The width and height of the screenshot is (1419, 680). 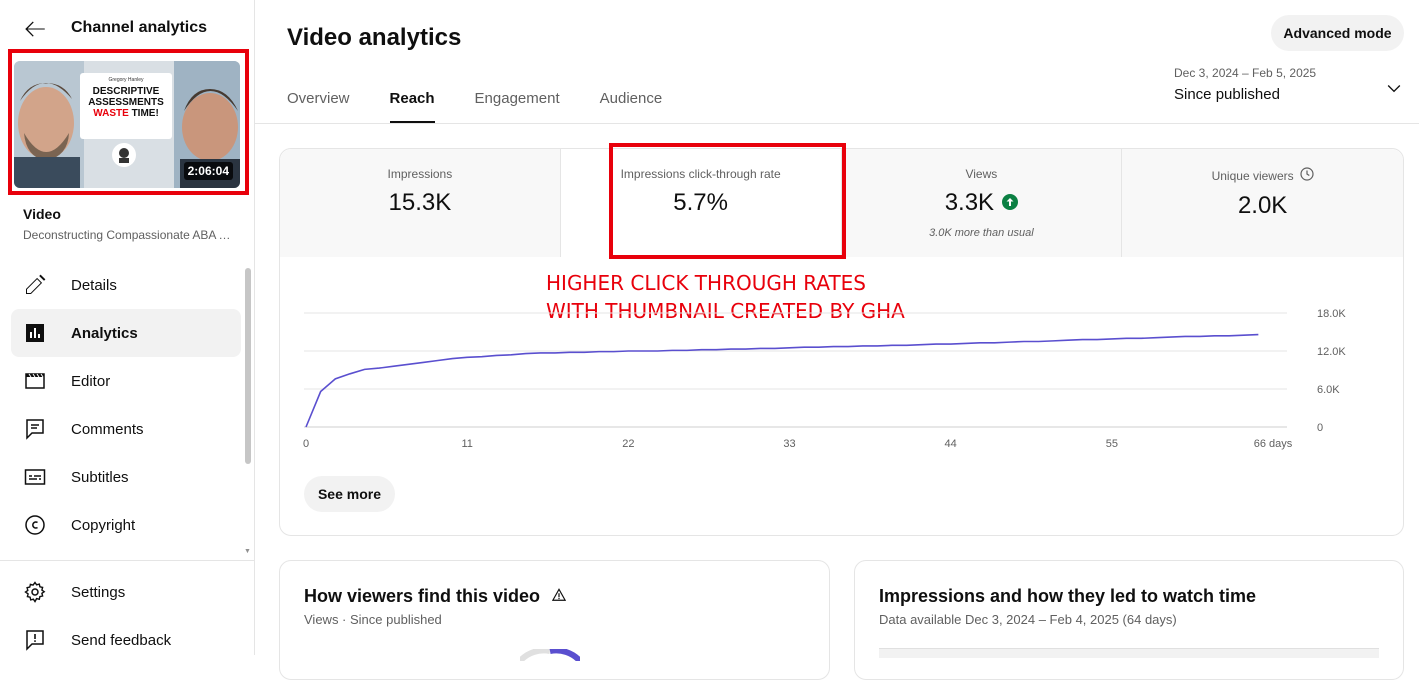 I want to click on tab-bar: Overview Reach Engagement Audience, so click(x=494, y=101).